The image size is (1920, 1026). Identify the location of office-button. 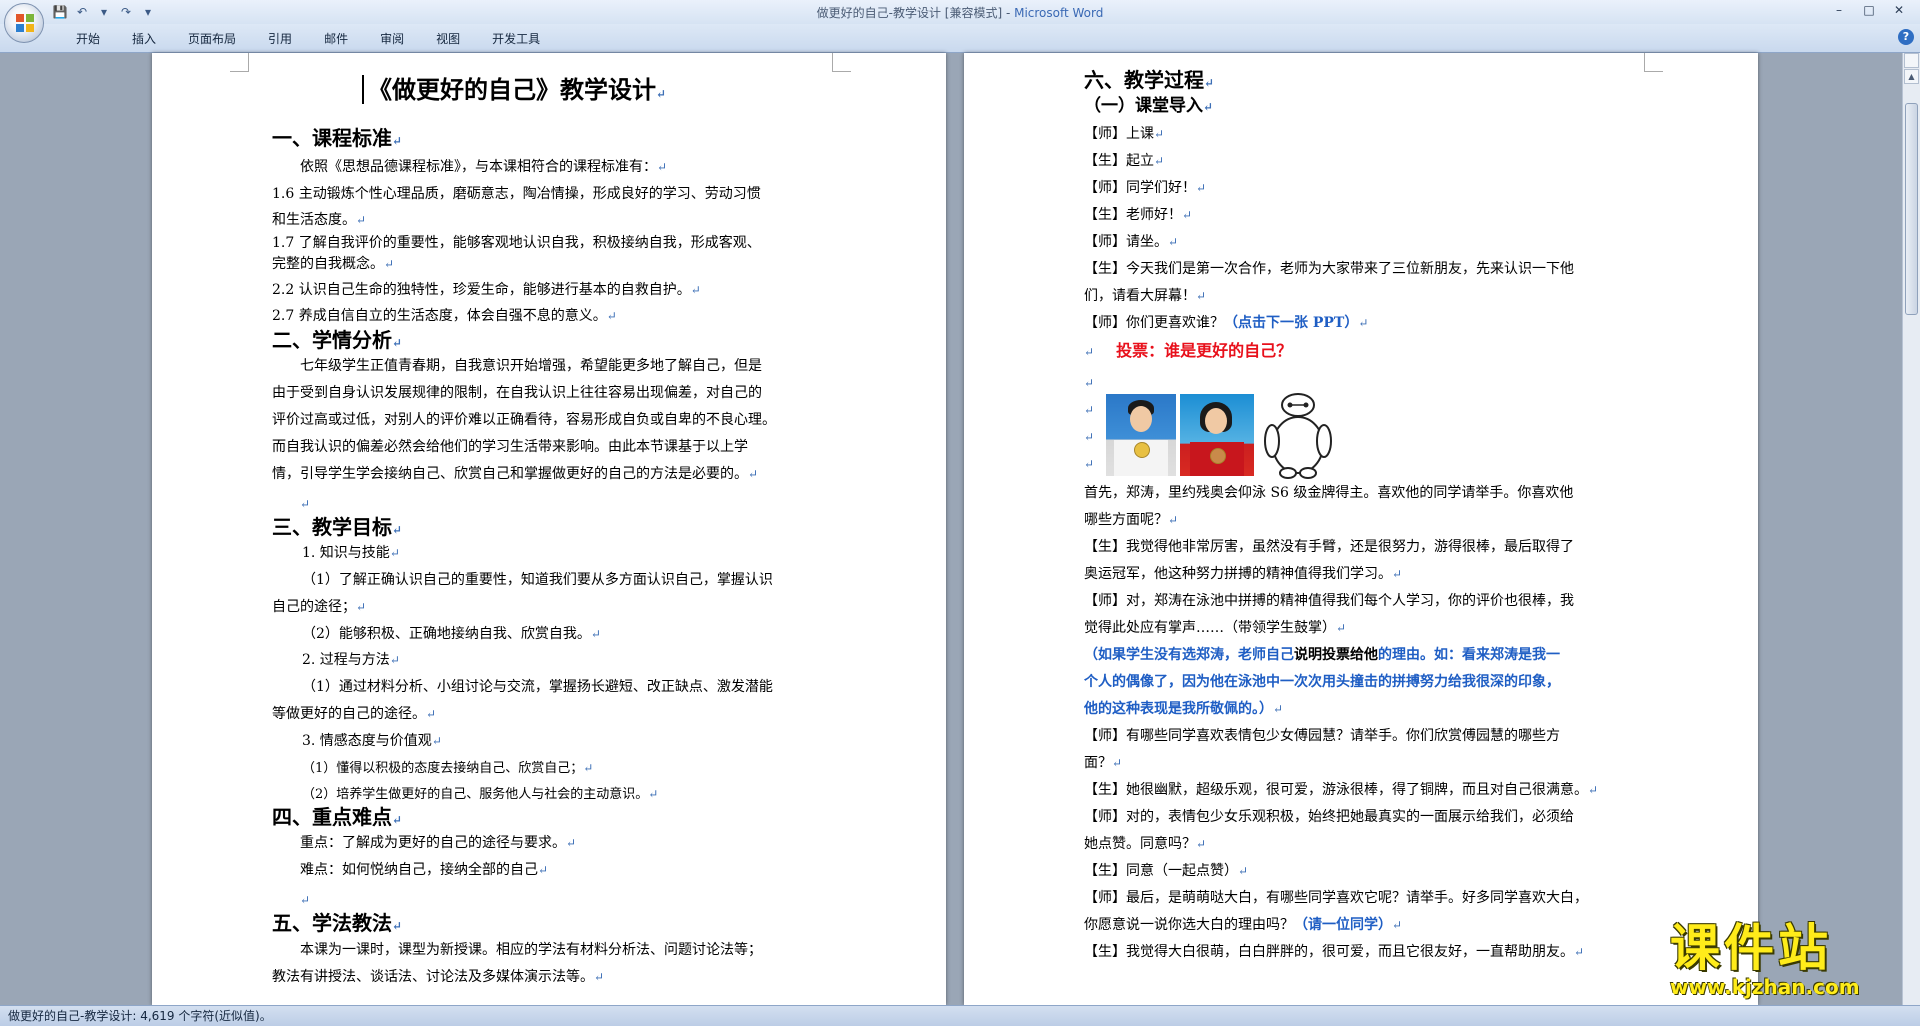
(24, 23).